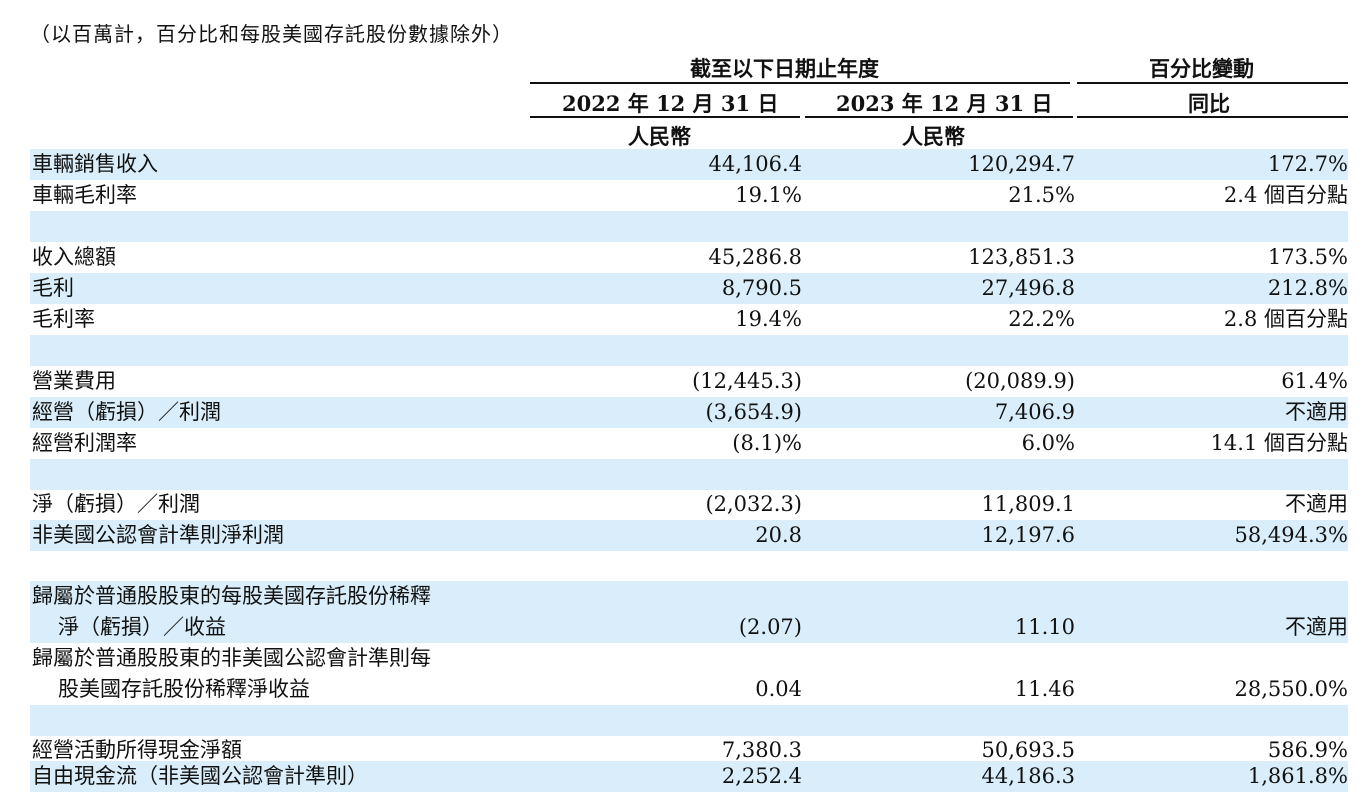 The image size is (1366, 792). Describe the element at coordinates (231, 596) in the screenshot. I see `row-label-line1: 歸屬於普通股股東的每股美國存託股份稀釋` at that location.